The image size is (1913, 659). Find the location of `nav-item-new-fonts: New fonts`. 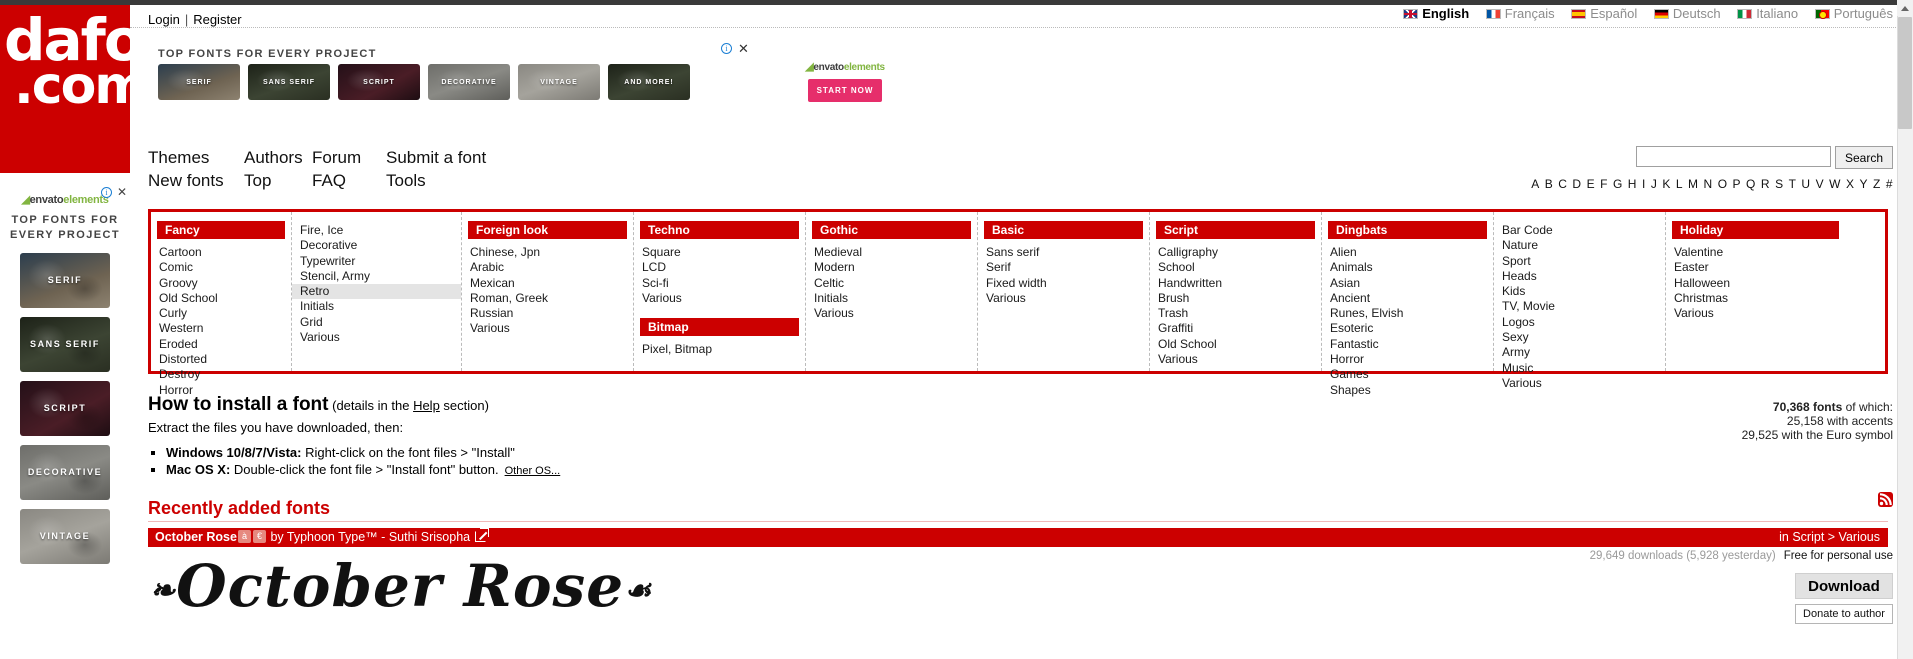

nav-item-new-fonts: New fonts is located at coordinates (196, 181).